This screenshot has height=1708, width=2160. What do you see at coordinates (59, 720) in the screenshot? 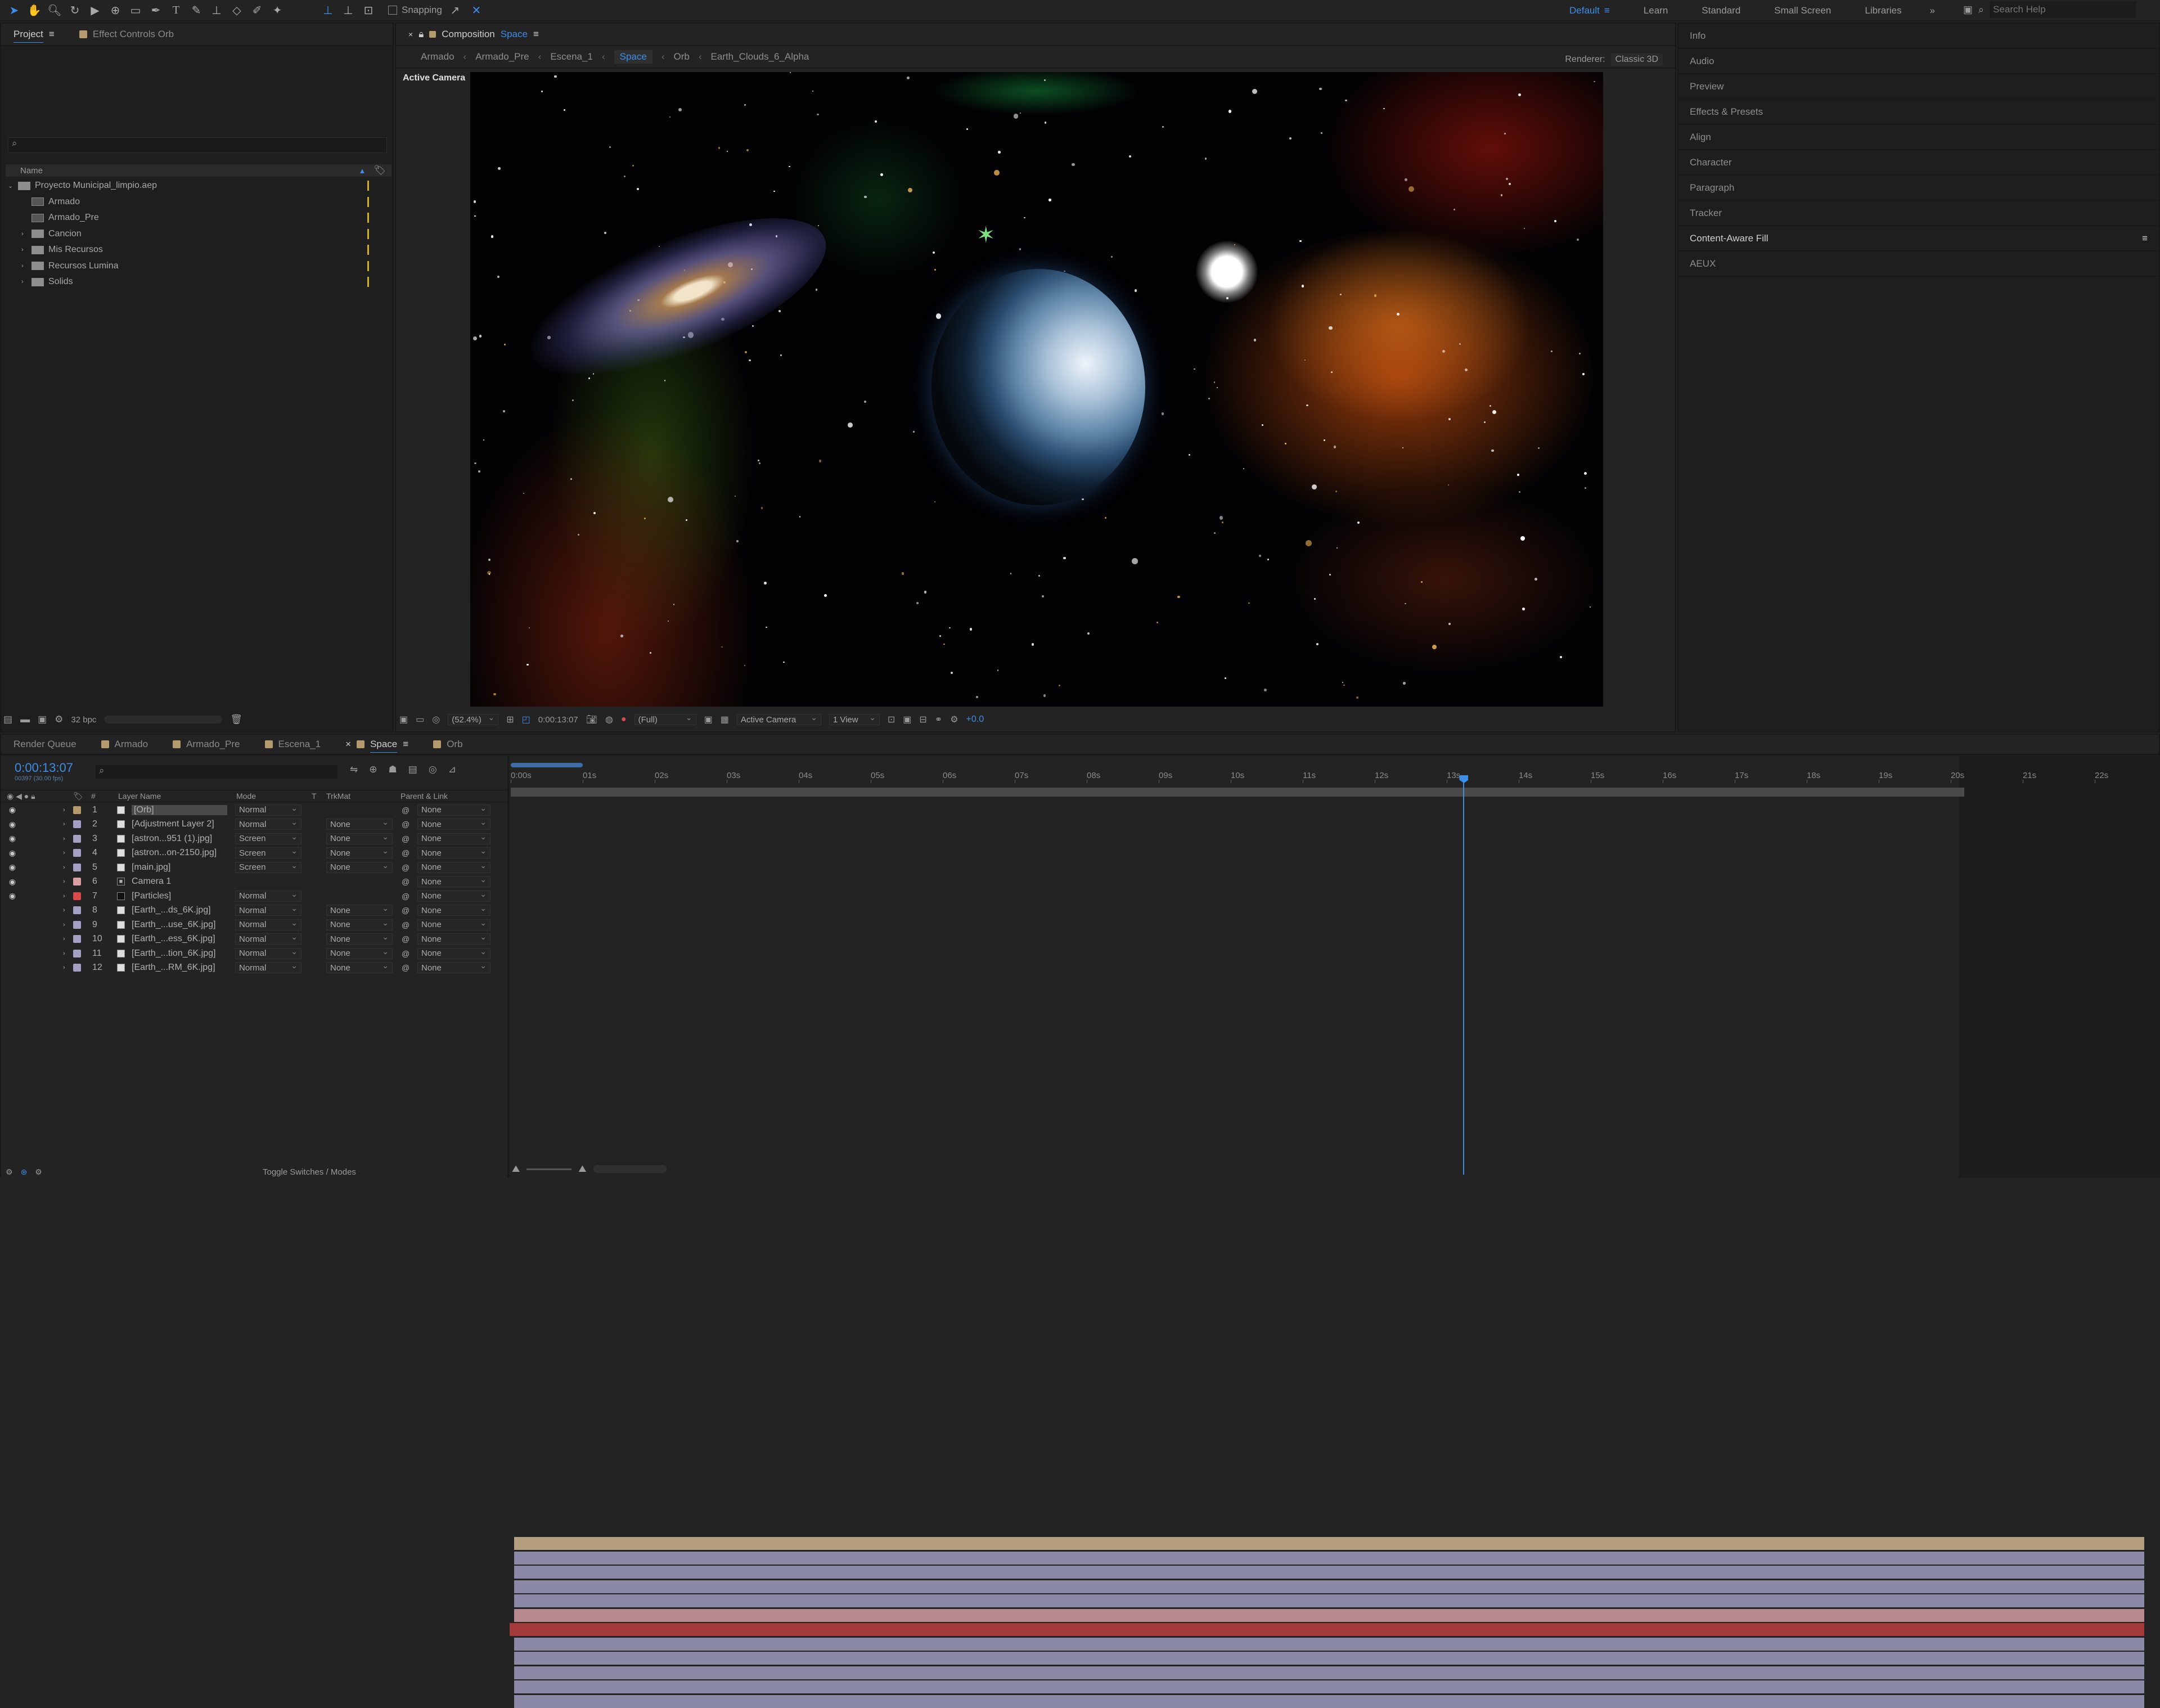
I see `project-settings-icon: ⚙` at bounding box center [59, 720].